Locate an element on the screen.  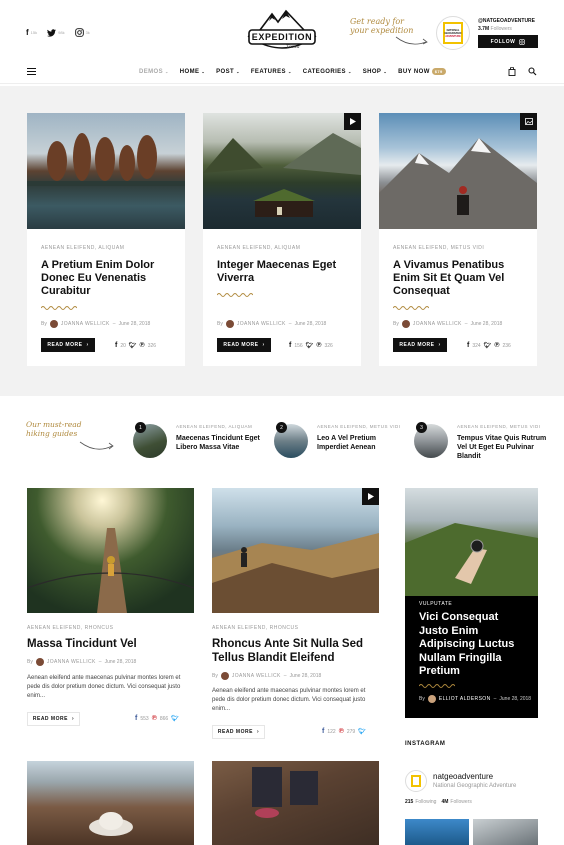
follow-button: FOLLOW is located at coordinates (508, 41).